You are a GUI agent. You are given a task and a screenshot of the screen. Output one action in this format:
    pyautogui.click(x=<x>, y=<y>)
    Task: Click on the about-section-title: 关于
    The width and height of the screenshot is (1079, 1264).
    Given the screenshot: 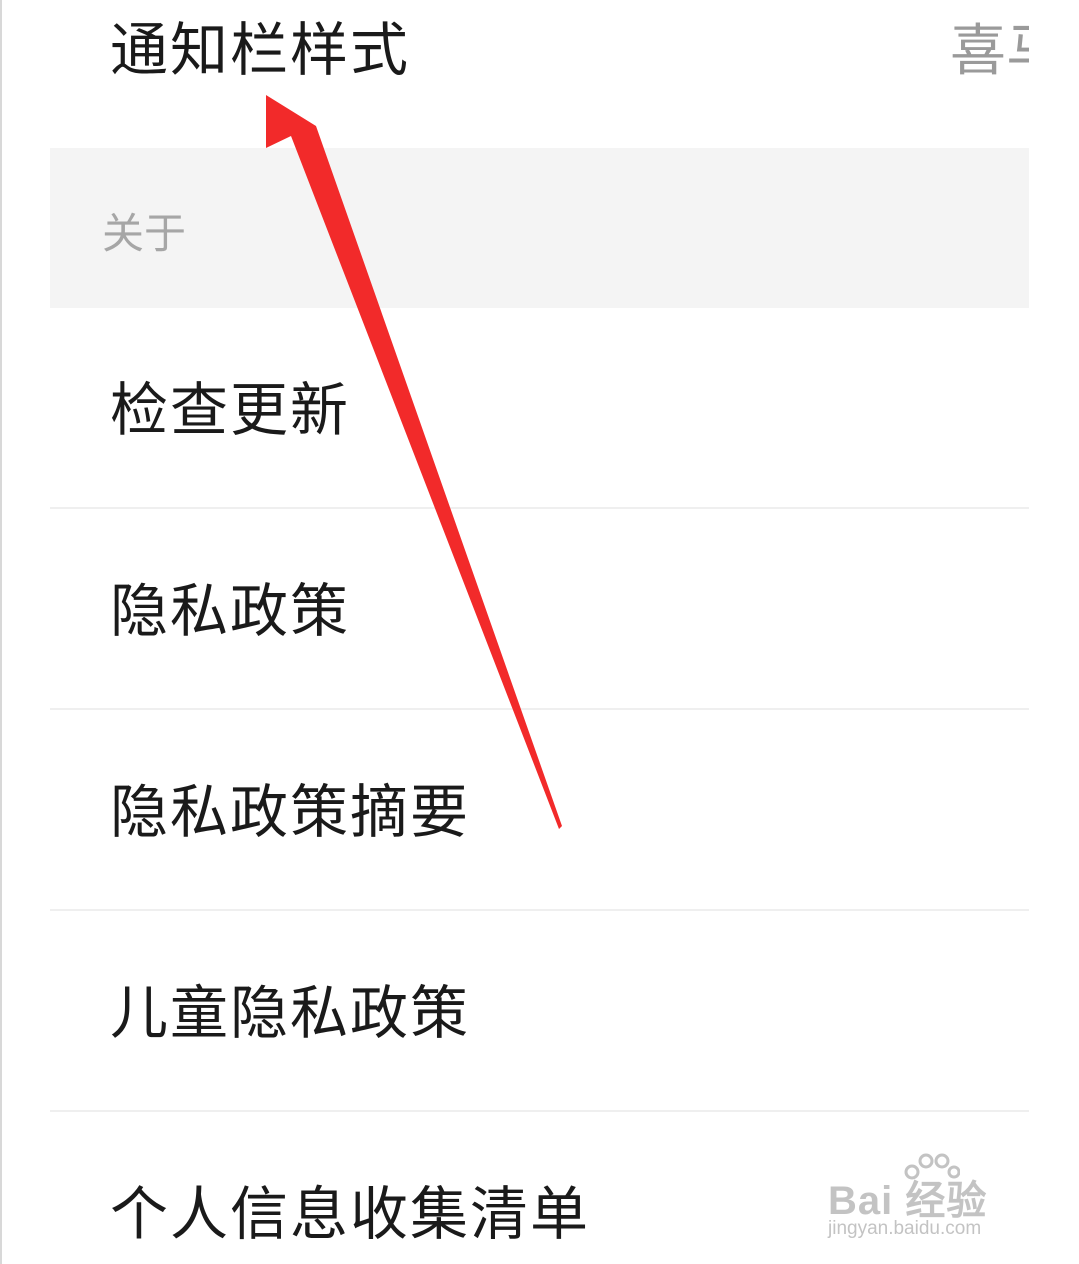 What is the action you would take?
    pyautogui.click(x=144, y=233)
    